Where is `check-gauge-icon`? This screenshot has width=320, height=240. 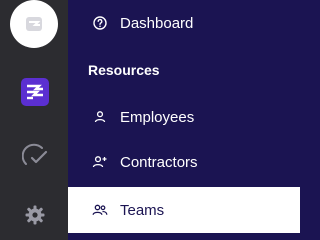 check-gauge-icon is located at coordinates (34, 154).